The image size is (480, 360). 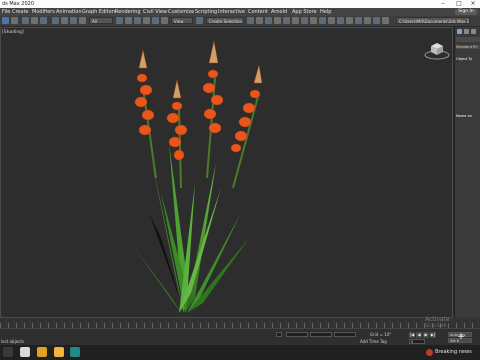 What do you see at coordinates (433, 20) in the screenshot?
I see `project-path-field: C:\Users\Mit\Documents\3ds Max 2020` at bounding box center [433, 20].